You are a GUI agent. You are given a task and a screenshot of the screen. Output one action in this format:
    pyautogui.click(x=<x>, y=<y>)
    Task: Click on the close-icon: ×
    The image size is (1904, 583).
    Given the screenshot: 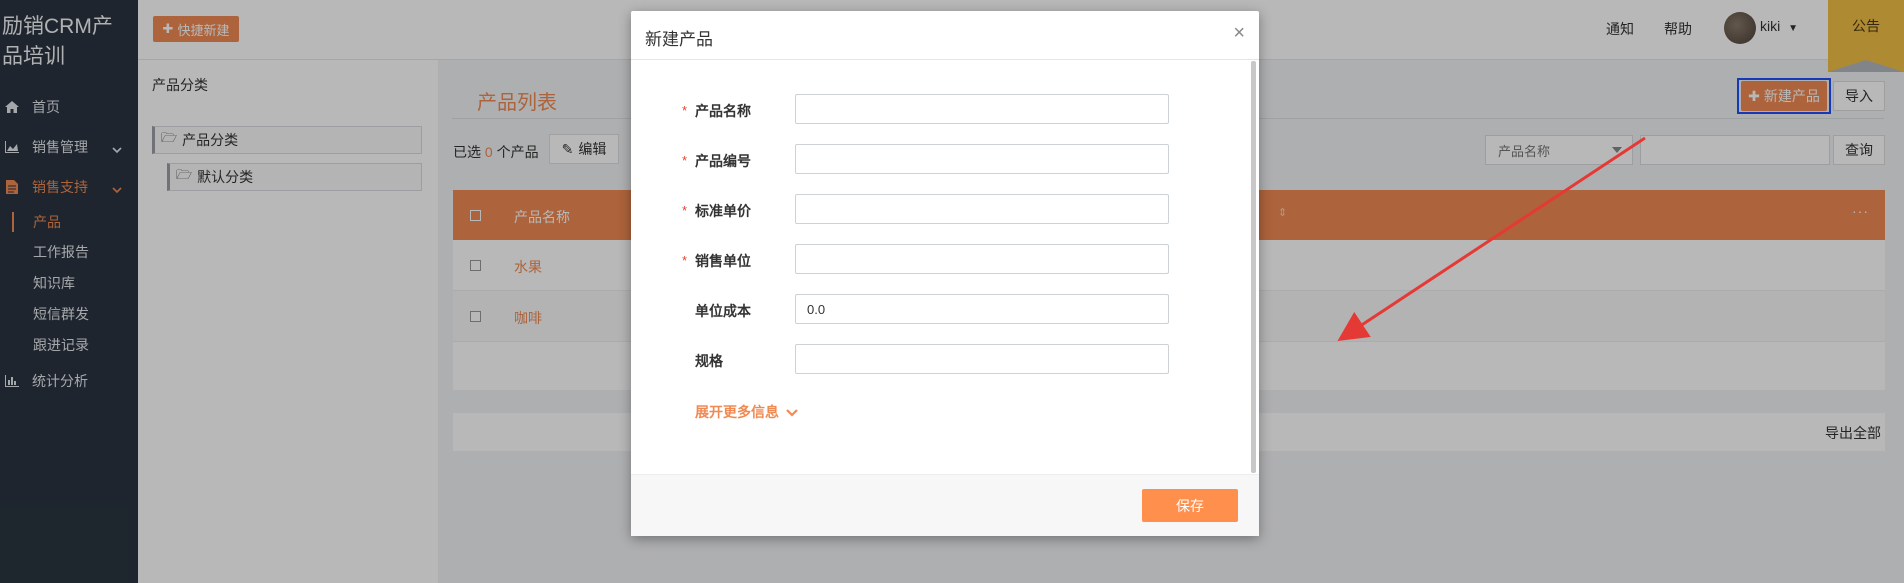 What is the action you would take?
    pyautogui.click(x=1239, y=33)
    